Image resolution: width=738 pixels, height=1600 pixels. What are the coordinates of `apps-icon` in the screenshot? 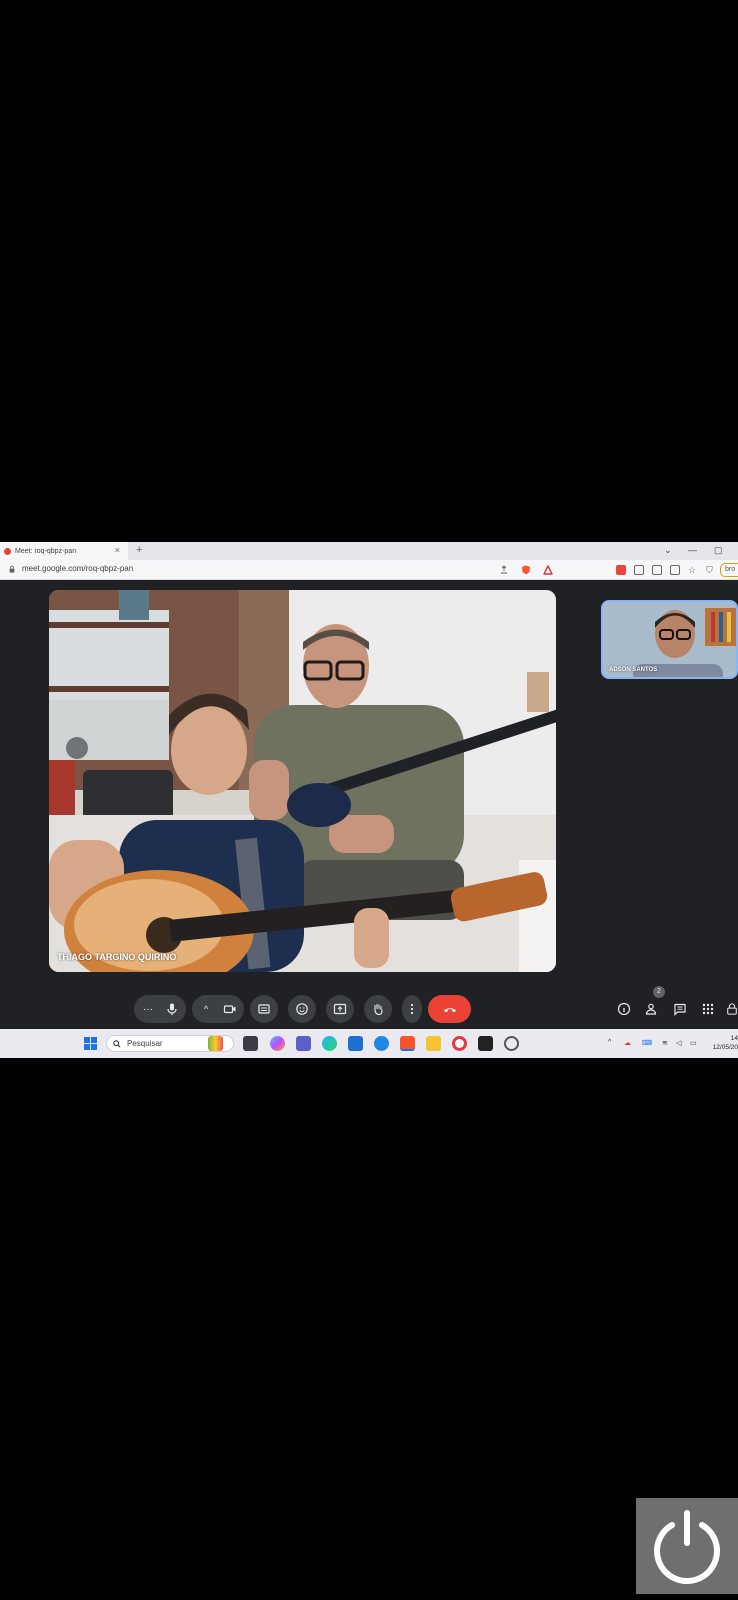 It's located at (708, 1009).